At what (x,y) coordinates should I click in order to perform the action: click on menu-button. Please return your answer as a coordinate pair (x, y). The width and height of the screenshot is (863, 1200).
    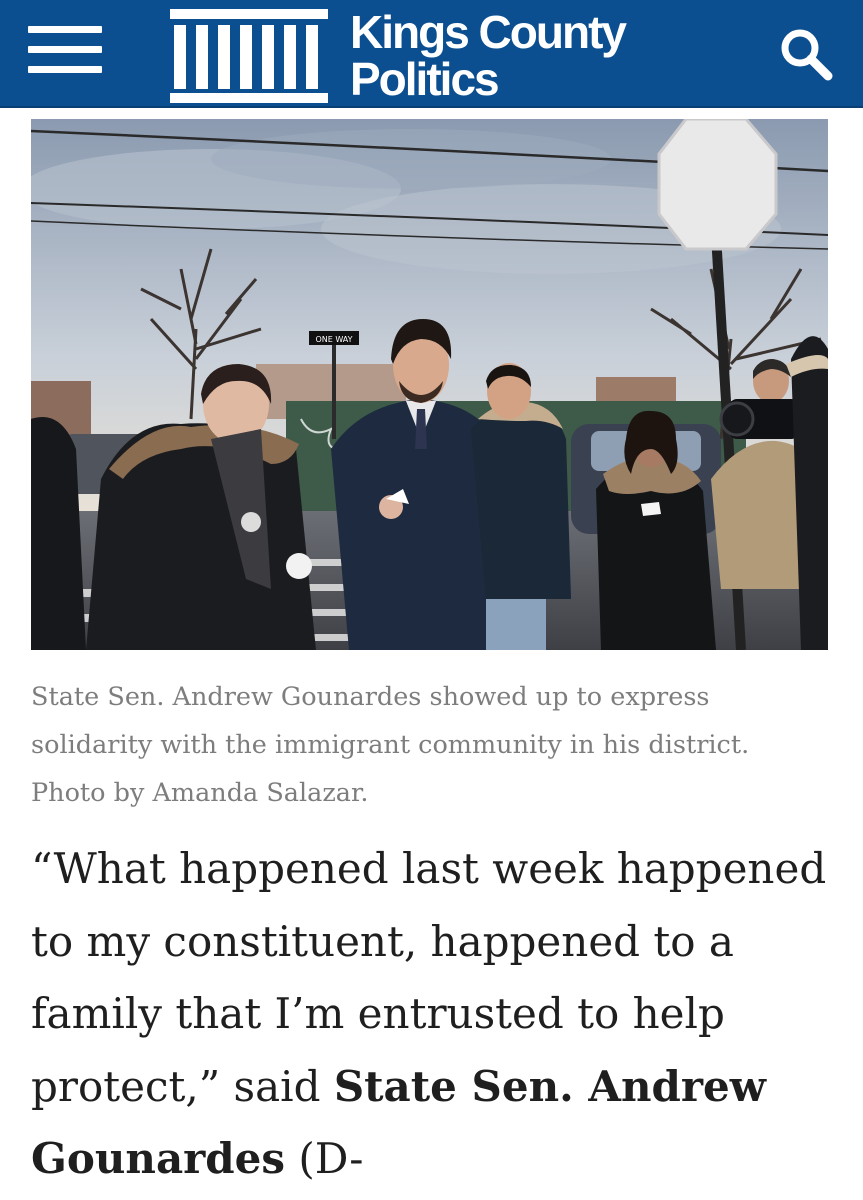
    Looking at the image, I should click on (66, 50).